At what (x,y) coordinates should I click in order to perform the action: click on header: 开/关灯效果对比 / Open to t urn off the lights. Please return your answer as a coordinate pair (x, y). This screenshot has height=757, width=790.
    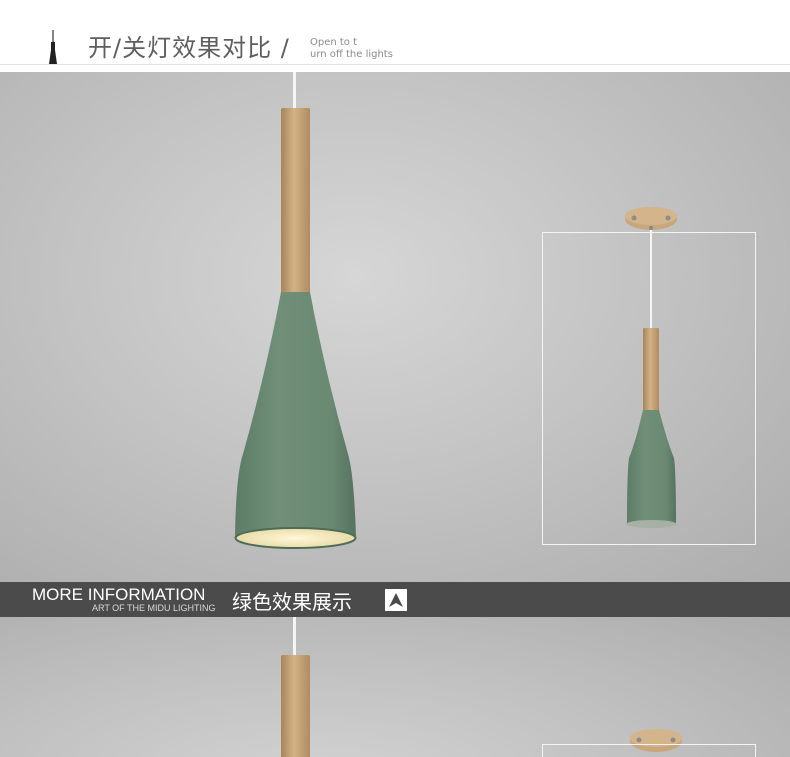
    Looking at the image, I should click on (395, 36).